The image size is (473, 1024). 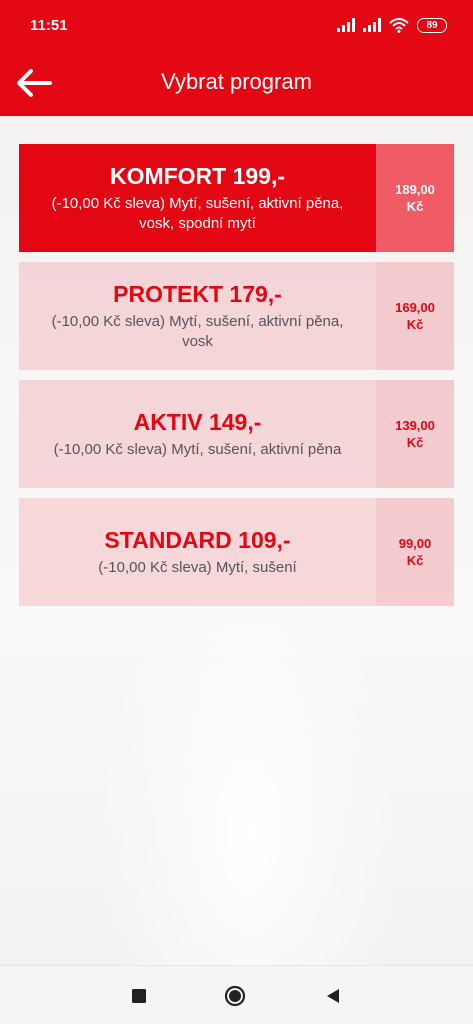 What do you see at coordinates (346, 25) in the screenshot?
I see `signal-icon` at bounding box center [346, 25].